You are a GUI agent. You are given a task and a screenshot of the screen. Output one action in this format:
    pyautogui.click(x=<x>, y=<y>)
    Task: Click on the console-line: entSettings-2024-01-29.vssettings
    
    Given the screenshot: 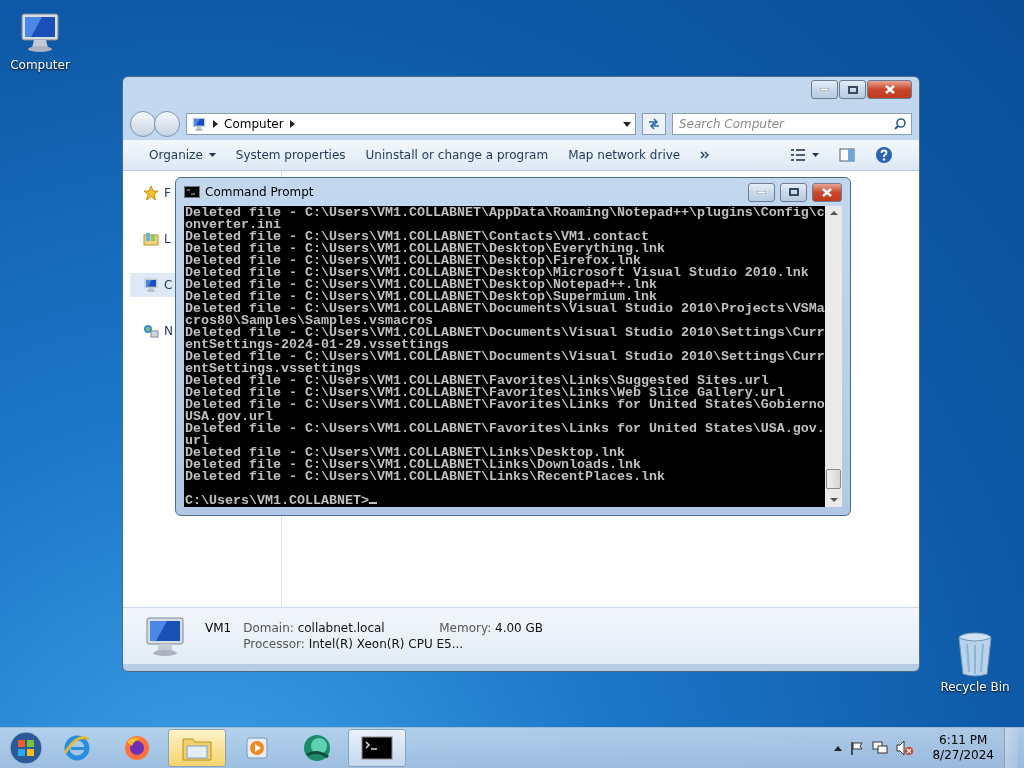 What is the action you would take?
    pyautogui.click(x=317, y=344)
    